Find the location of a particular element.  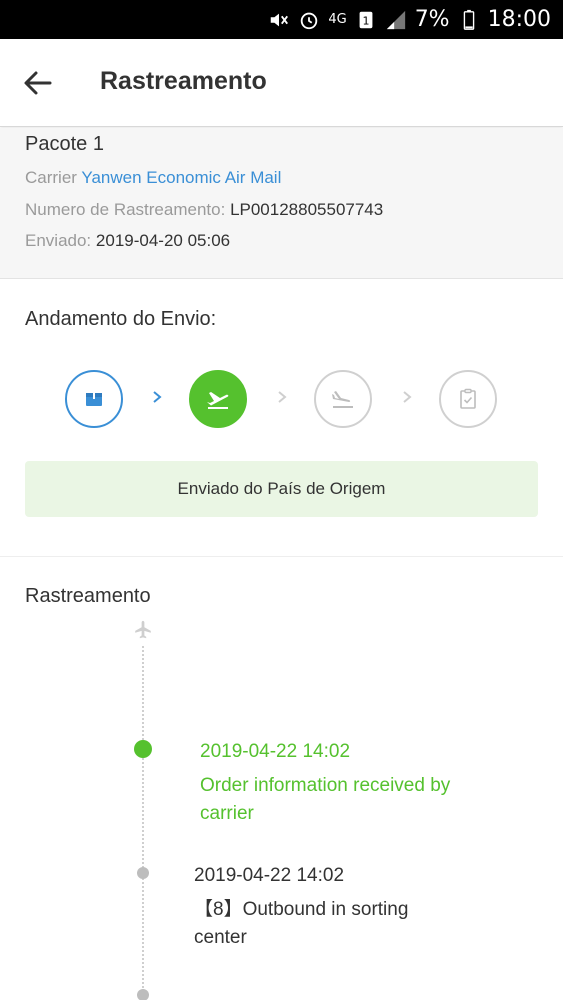

tracking-section-title: Rastreamento is located at coordinates (88, 596).